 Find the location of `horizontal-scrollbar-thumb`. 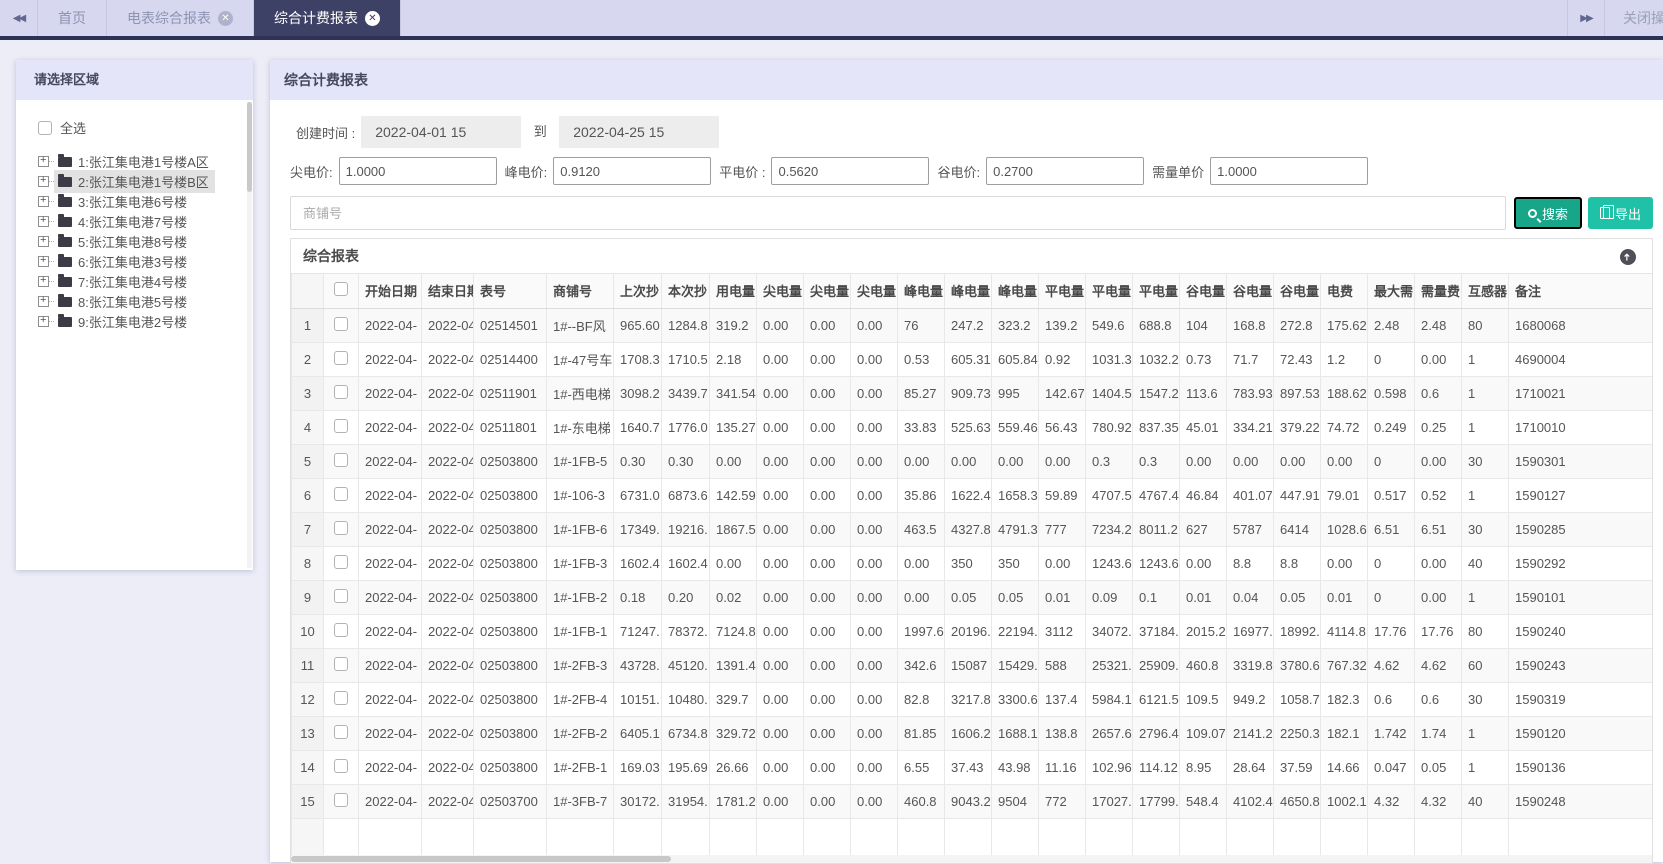

horizontal-scrollbar-thumb is located at coordinates (481, 859).